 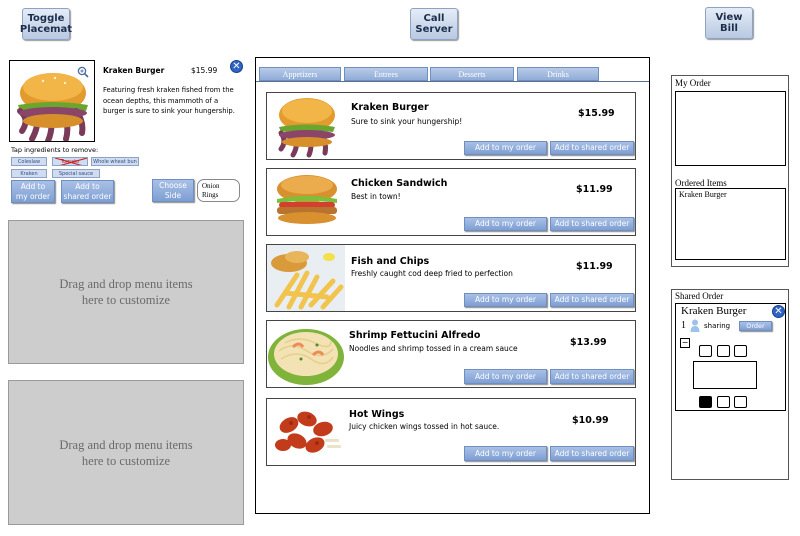 What do you see at coordinates (173, 190) in the screenshot?
I see `choose-side-button: Choose Side` at bounding box center [173, 190].